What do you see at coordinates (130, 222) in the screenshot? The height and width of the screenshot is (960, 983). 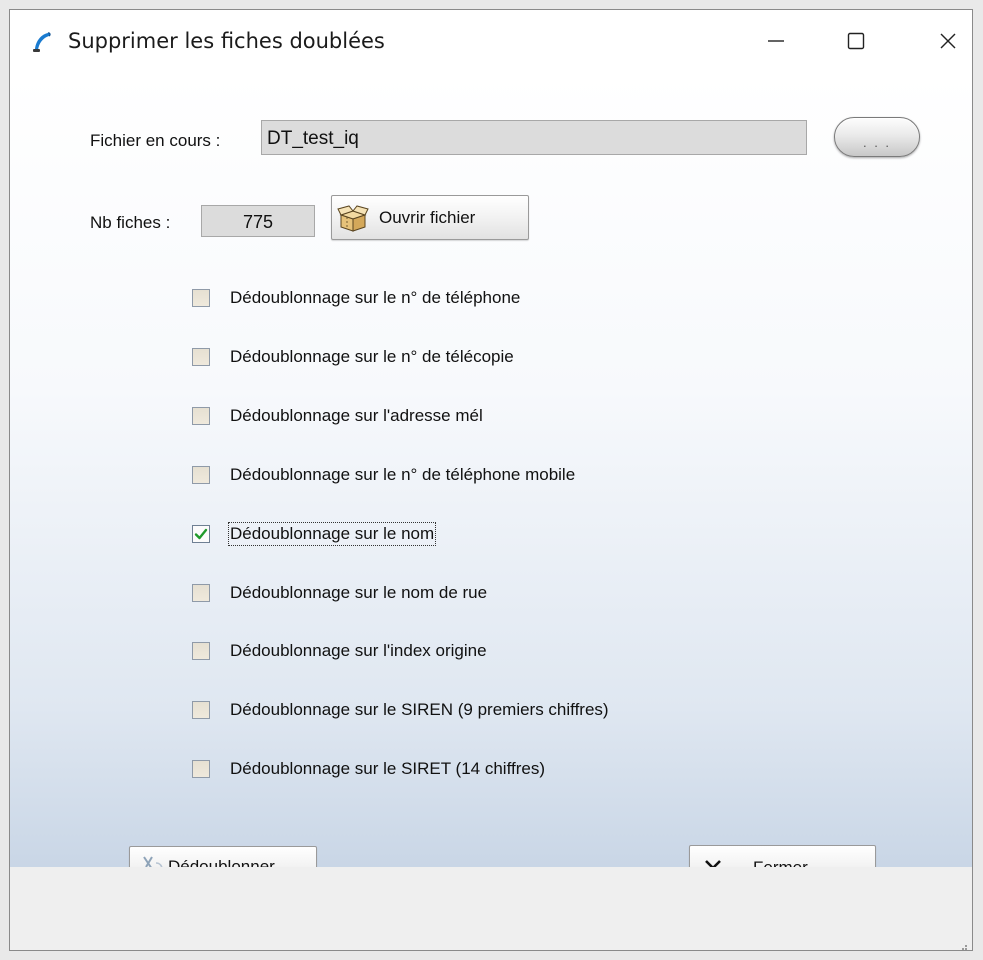 I see `count-label: Nb fiches :` at bounding box center [130, 222].